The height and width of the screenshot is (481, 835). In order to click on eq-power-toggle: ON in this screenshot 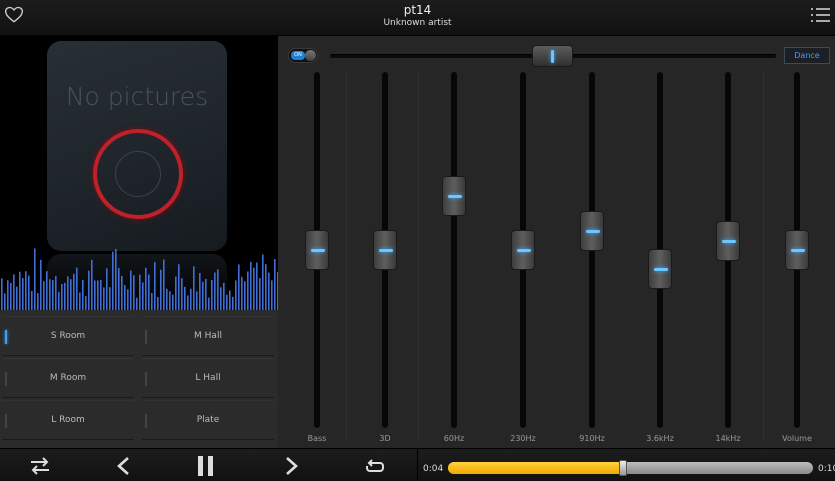, I will do `click(303, 55)`.